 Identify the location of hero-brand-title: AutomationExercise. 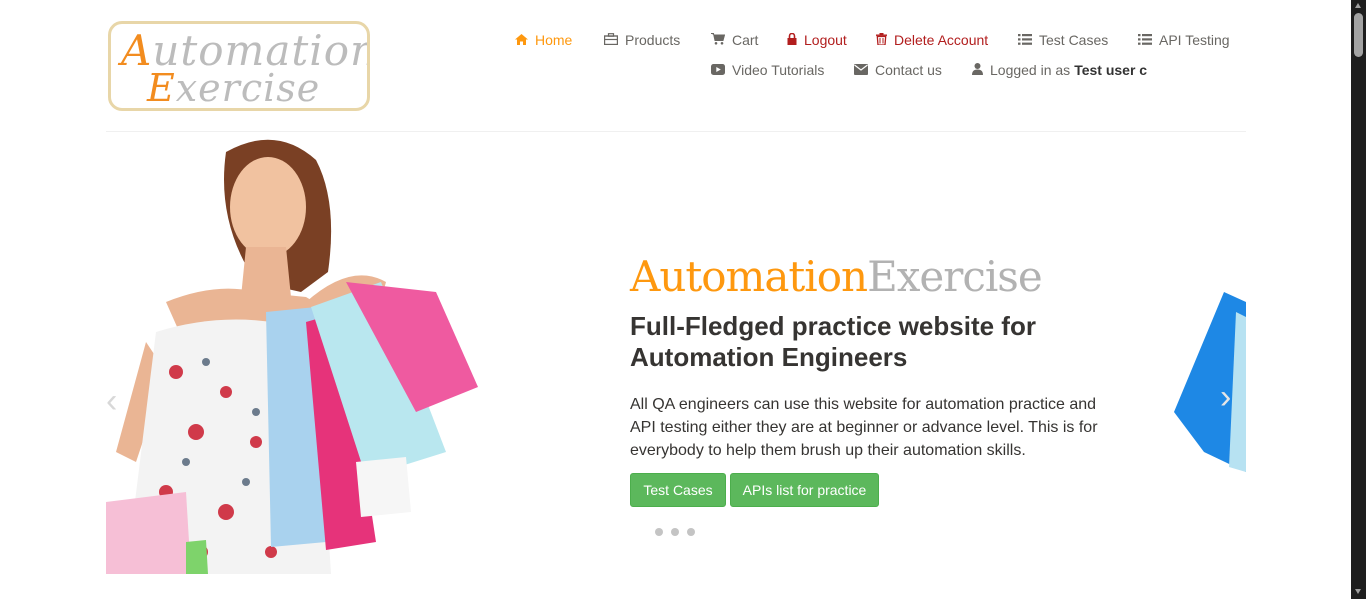
(836, 276).